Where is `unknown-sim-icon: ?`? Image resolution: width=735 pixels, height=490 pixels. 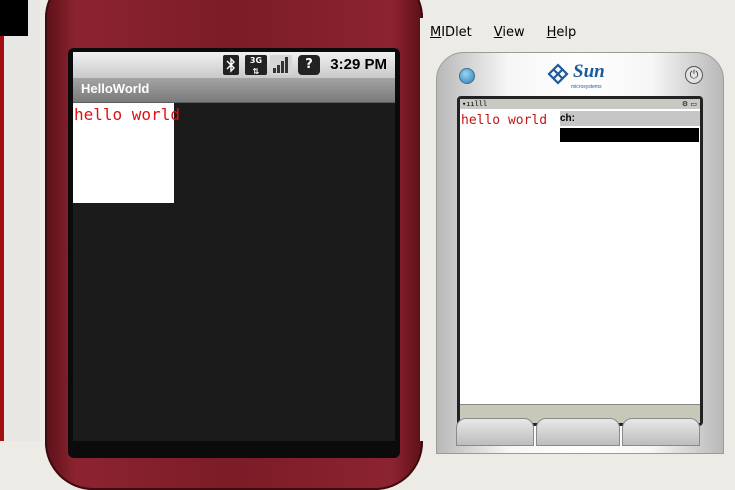
unknown-sim-icon: ? is located at coordinates (309, 65).